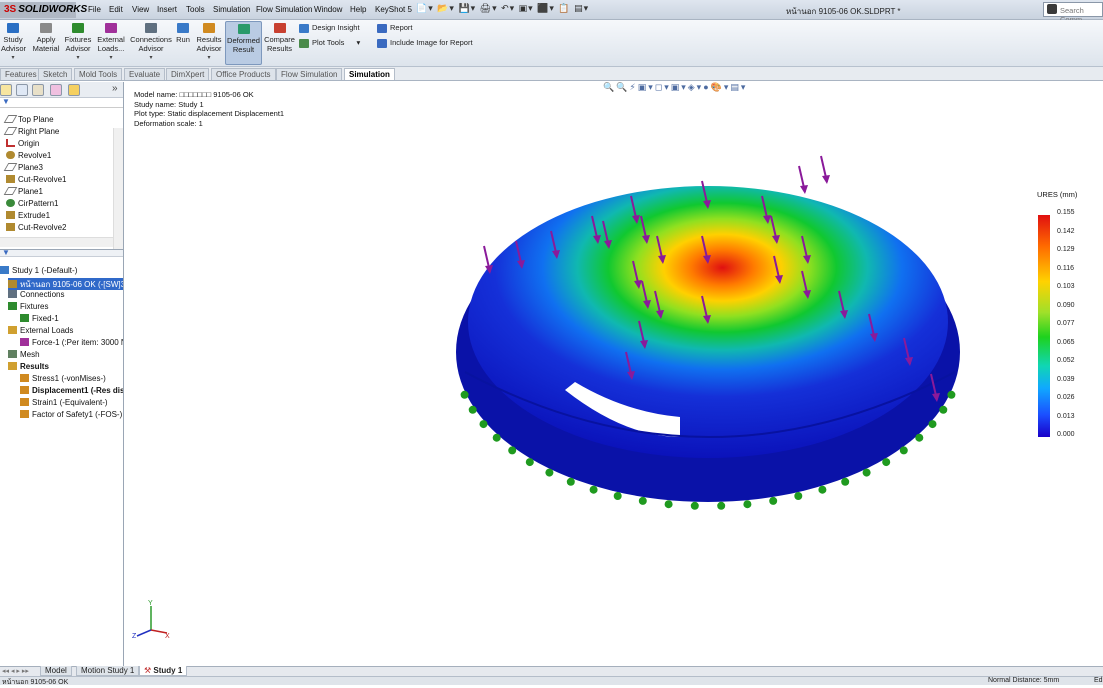  What do you see at coordinates (304, 28) in the screenshot?
I see `design-insight-icon` at bounding box center [304, 28].